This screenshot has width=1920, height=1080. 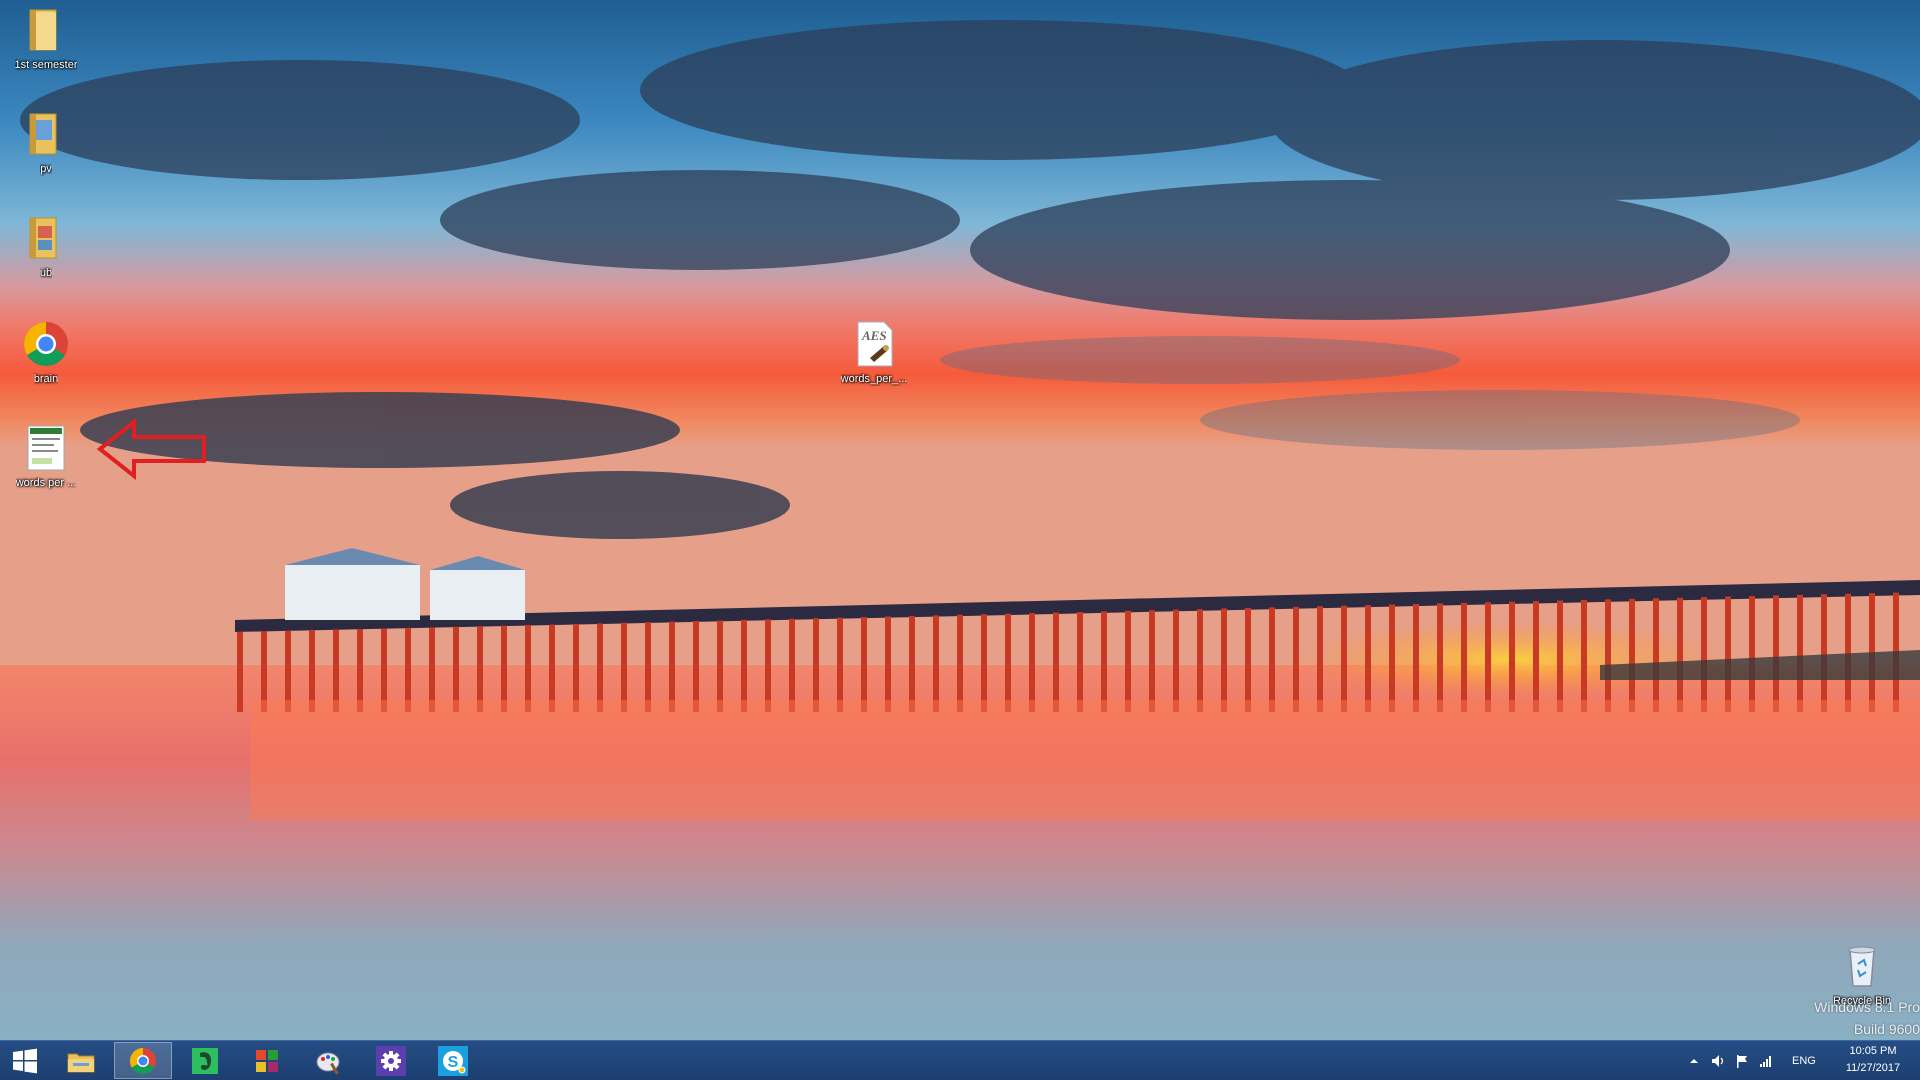 I want to click on recycle-bin-icon, so click(x=1862, y=966).